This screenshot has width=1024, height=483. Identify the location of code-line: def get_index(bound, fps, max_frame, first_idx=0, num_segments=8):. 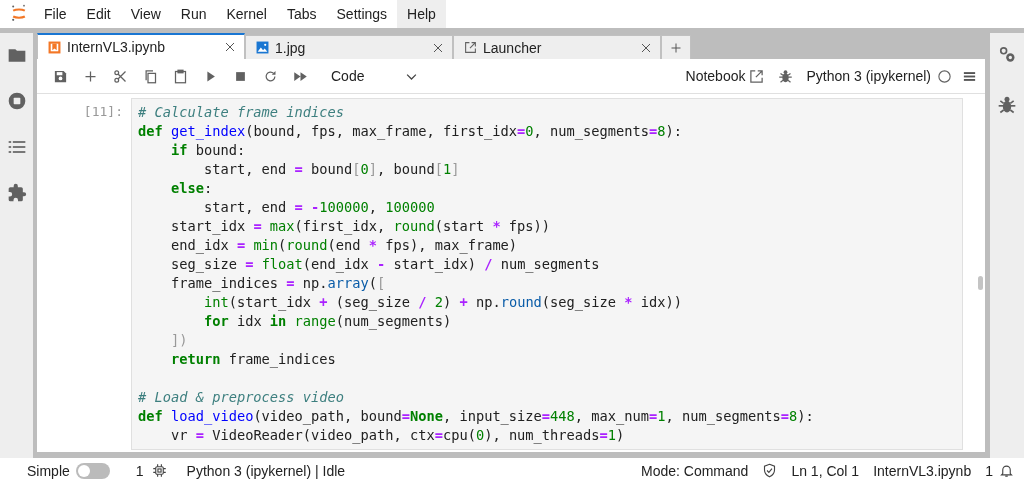
(410, 131).